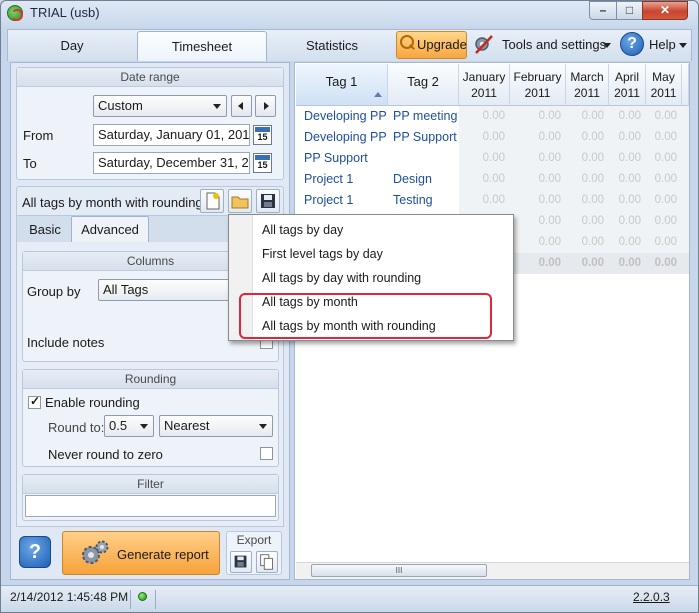  I want to click on previous-range-button, so click(241, 106).